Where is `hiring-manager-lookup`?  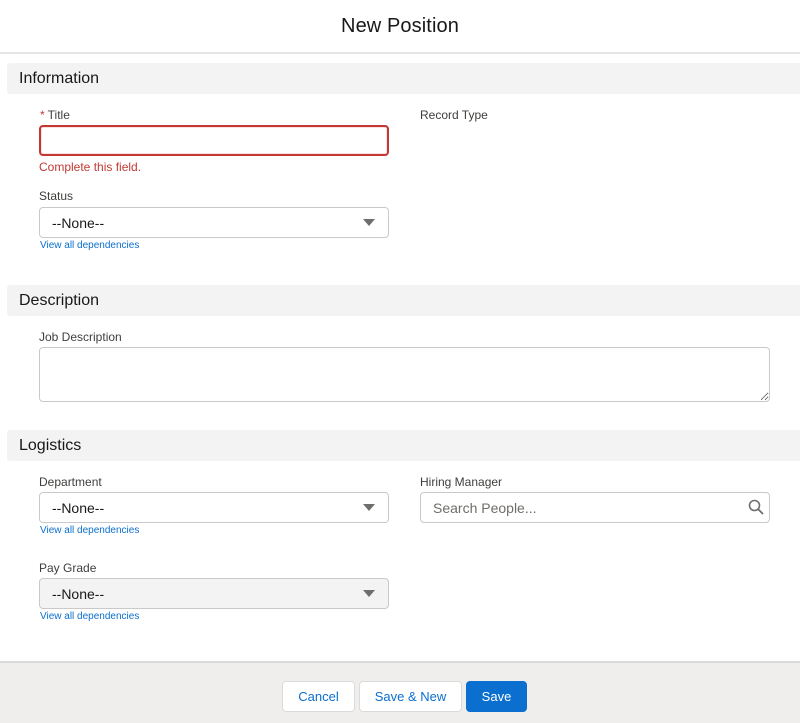 hiring-manager-lookup is located at coordinates (595, 507).